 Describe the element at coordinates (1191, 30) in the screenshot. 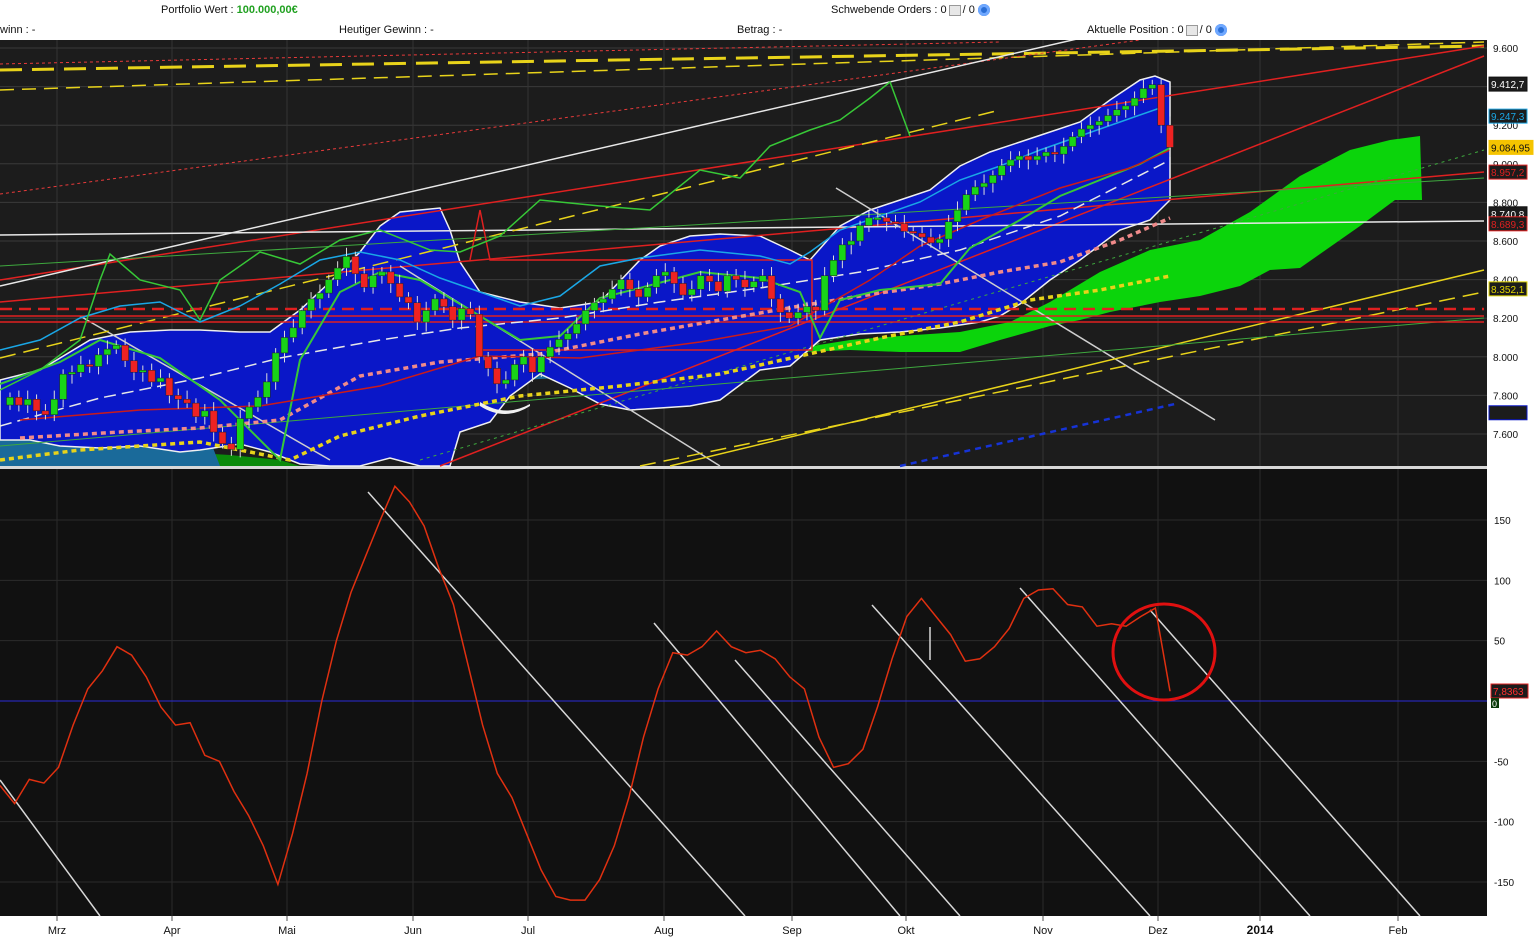

I see `position-list-icon` at that location.